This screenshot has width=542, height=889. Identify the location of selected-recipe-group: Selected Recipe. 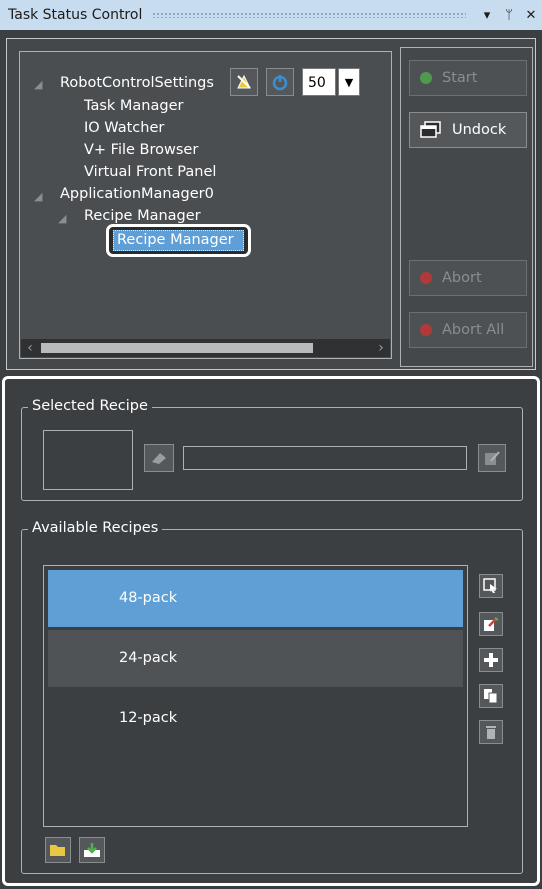
(272, 449).